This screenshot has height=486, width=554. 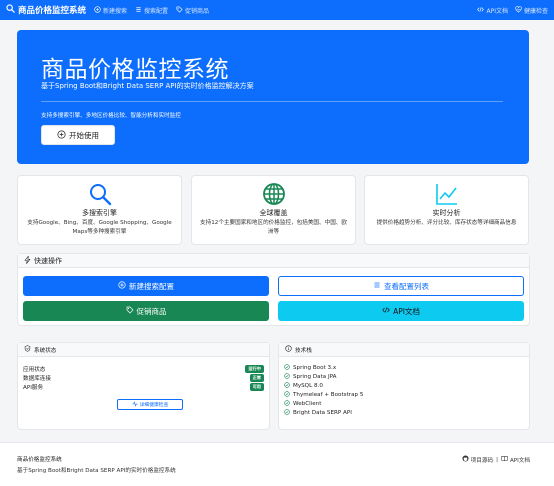 What do you see at coordinates (308, 386) in the screenshot?
I see `tech-item-label: MySQL 8.0` at bounding box center [308, 386].